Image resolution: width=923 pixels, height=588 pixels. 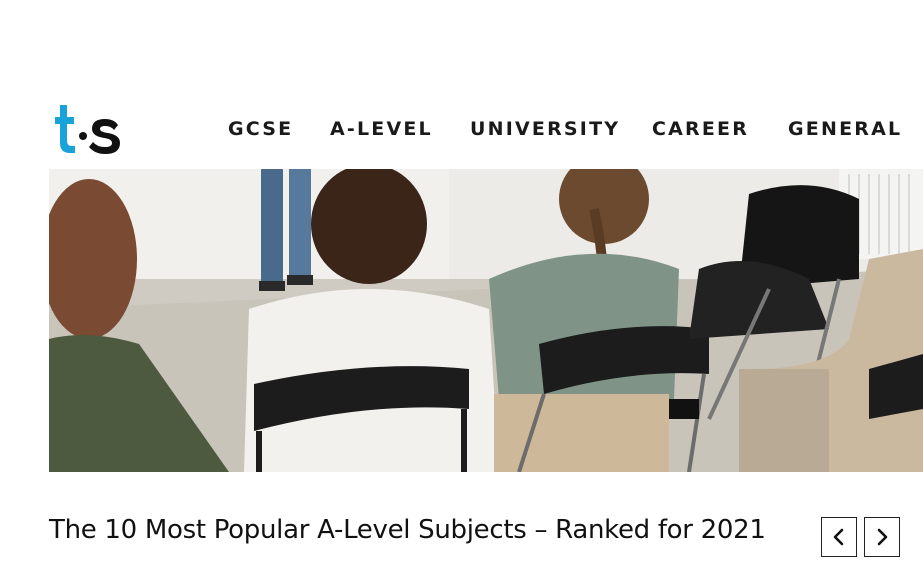 I want to click on nav-item-general: GENERAL, so click(x=845, y=129).